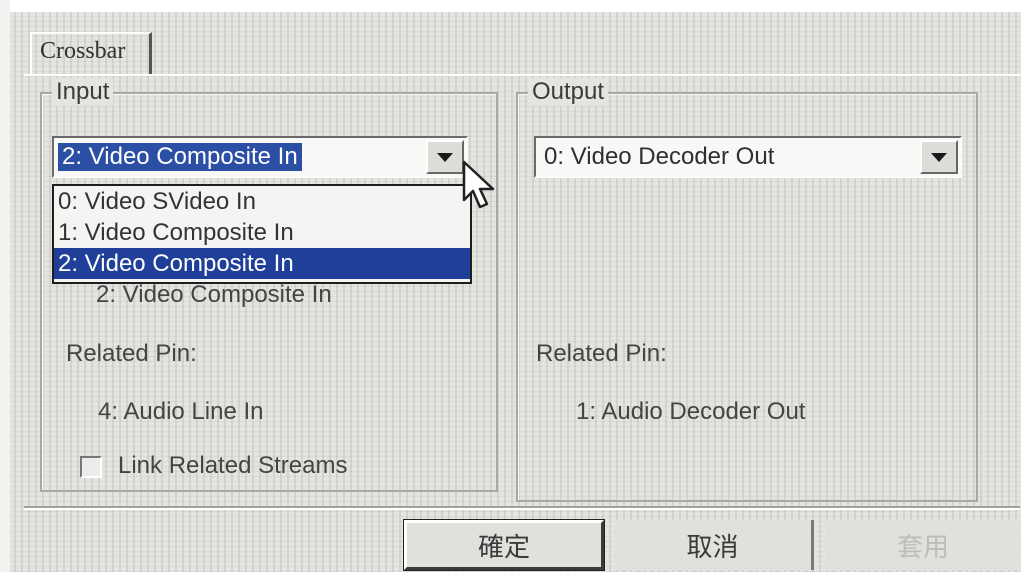 The width and height of the screenshot is (1029, 572). Describe the element at coordinates (514, 6) in the screenshot. I see `frame-top` at that location.